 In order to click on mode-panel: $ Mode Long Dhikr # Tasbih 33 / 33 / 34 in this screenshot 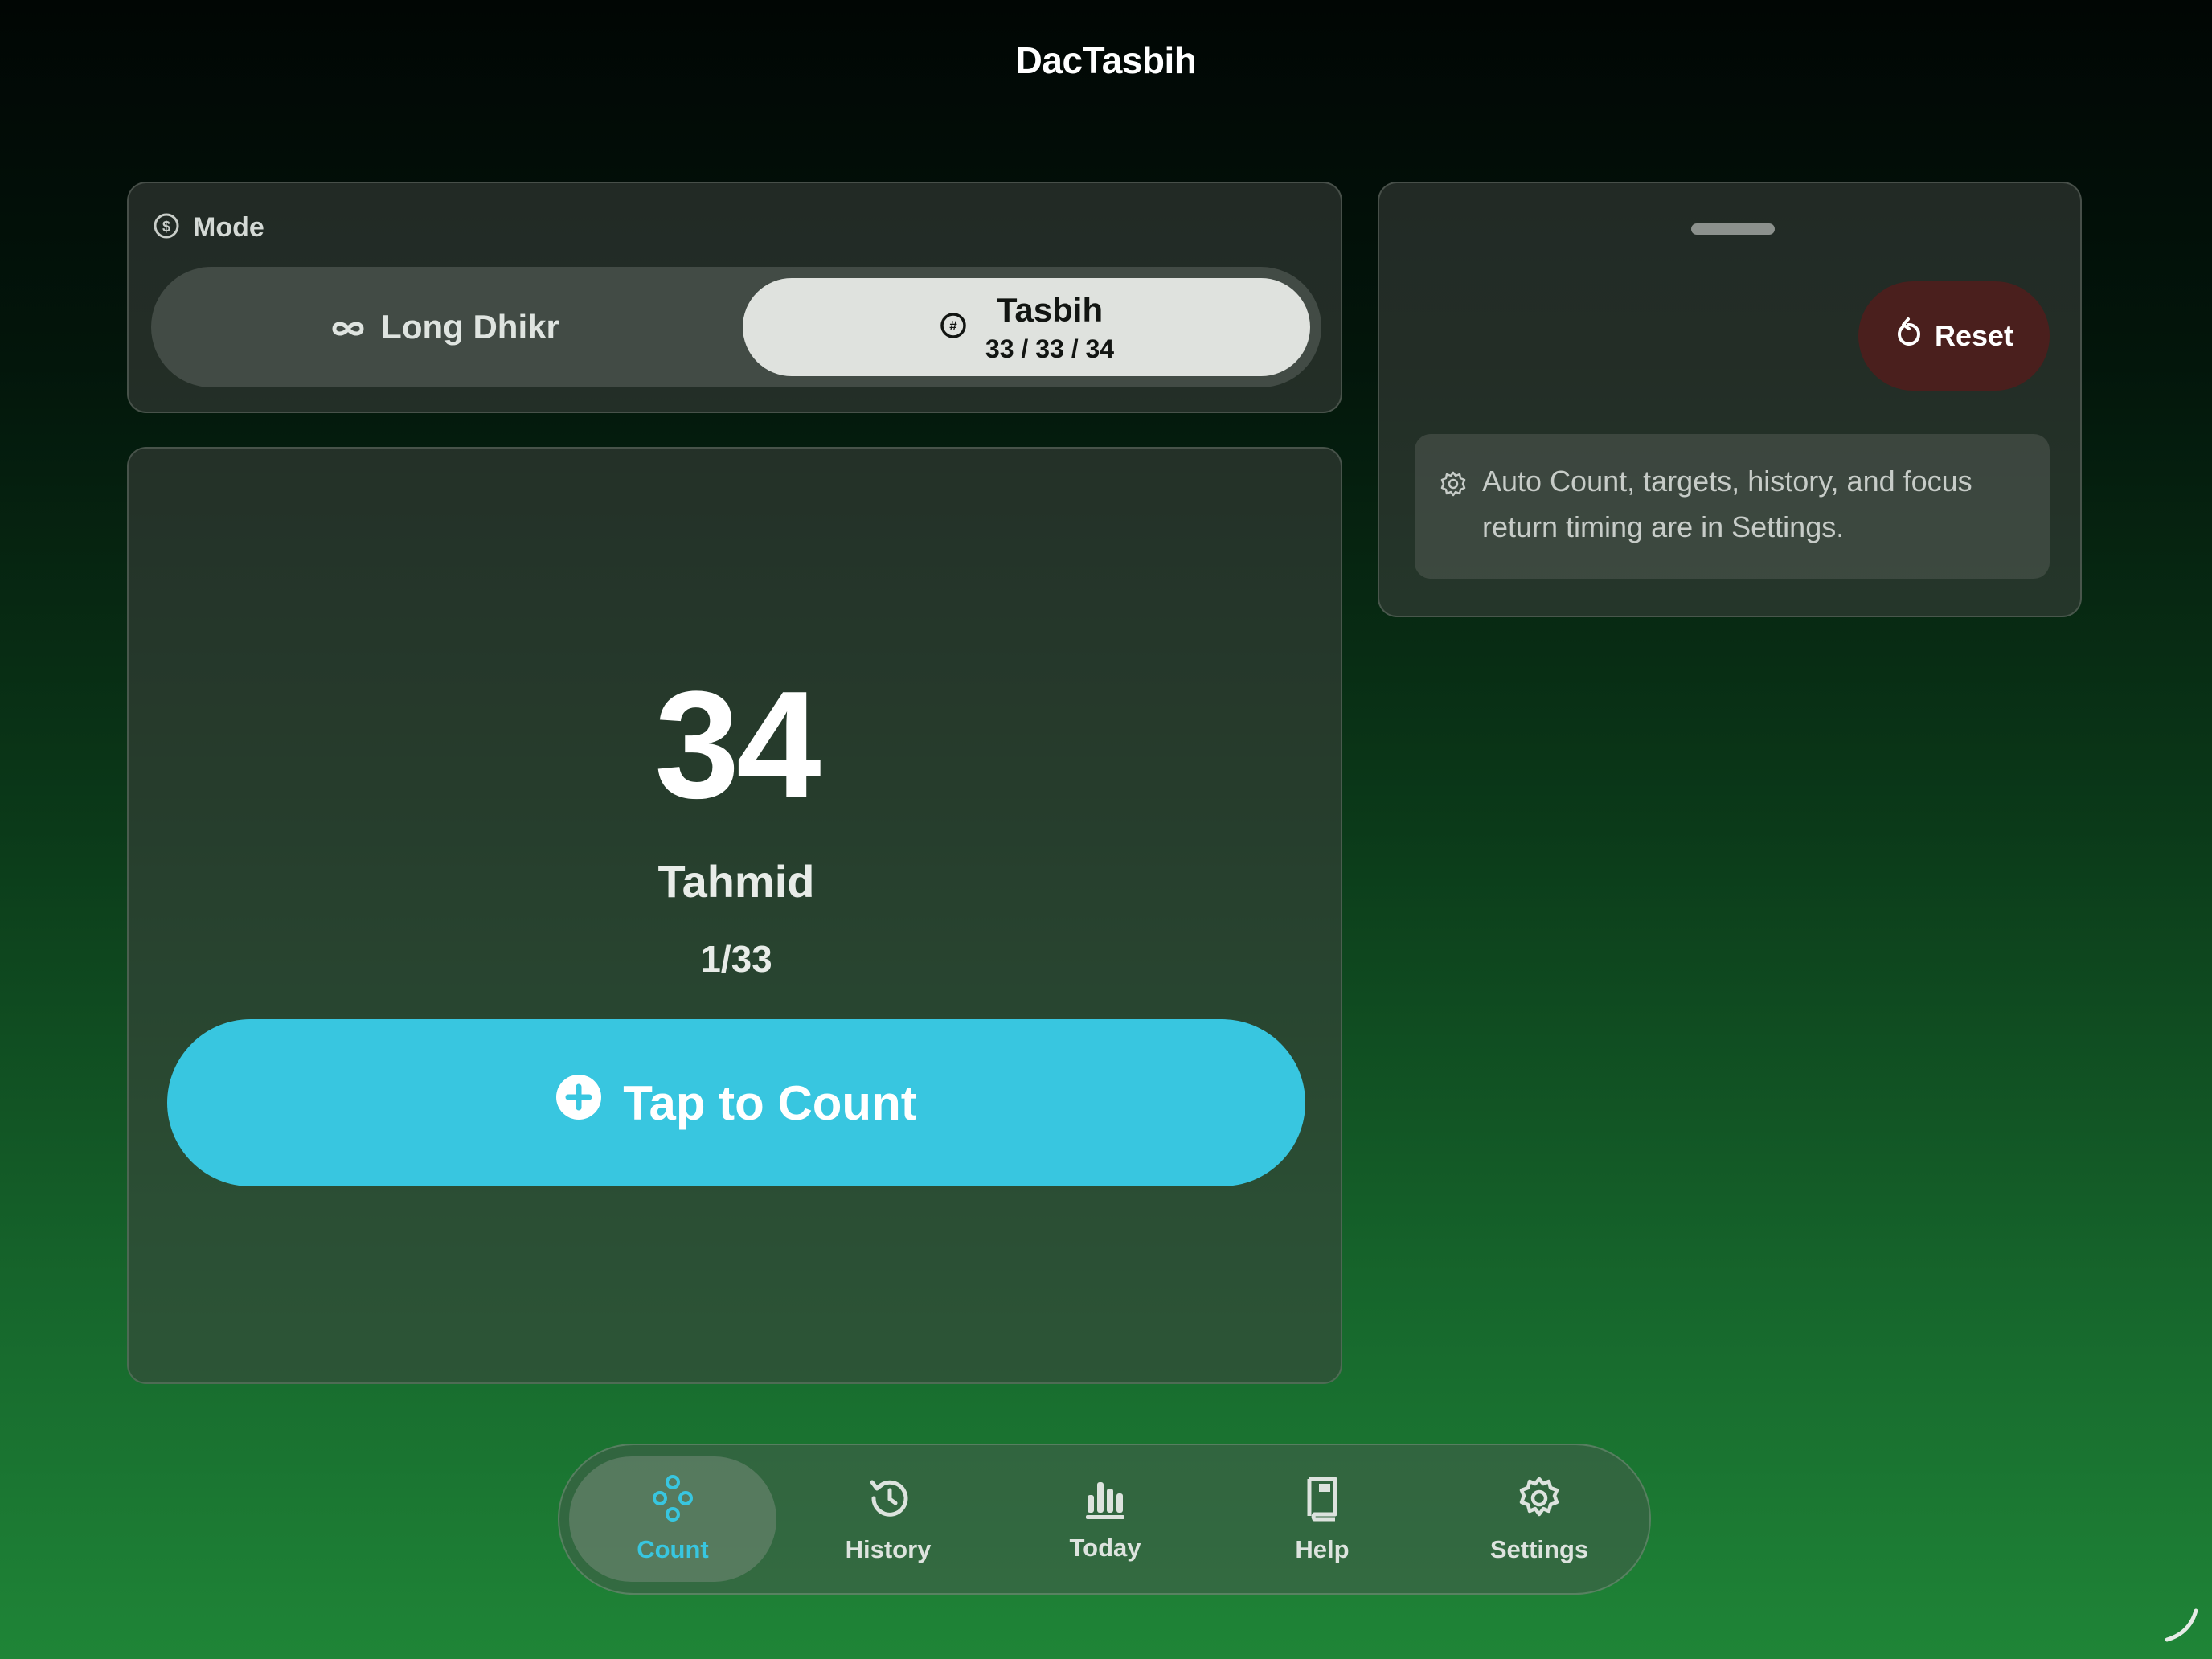, I will do `click(734, 297)`.